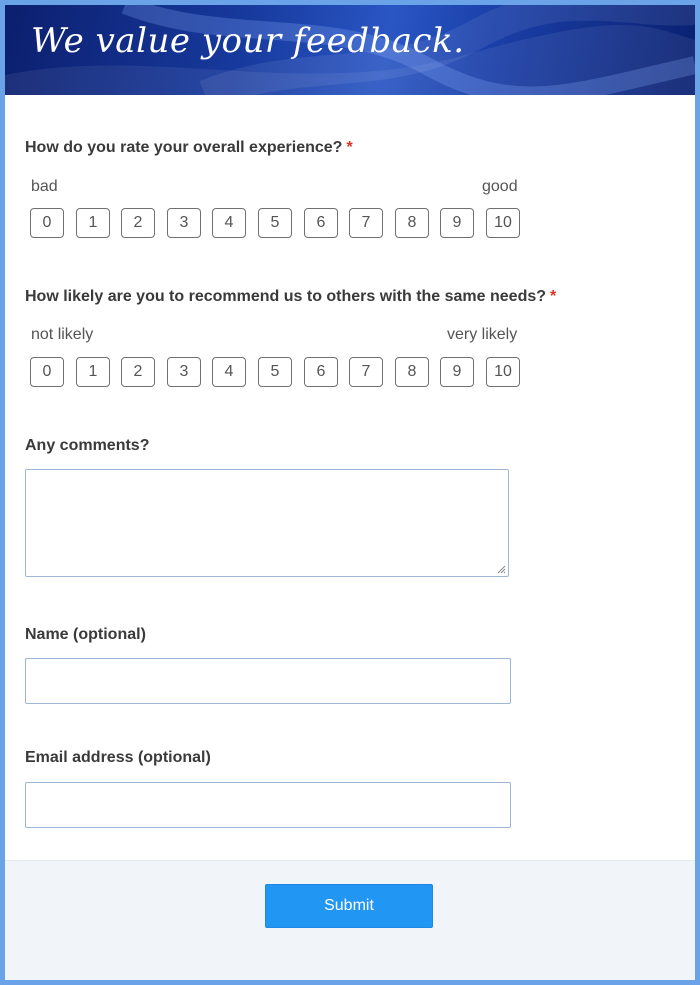  What do you see at coordinates (248, 41) in the screenshot?
I see `page-title: We value your feedback.` at bounding box center [248, 41].